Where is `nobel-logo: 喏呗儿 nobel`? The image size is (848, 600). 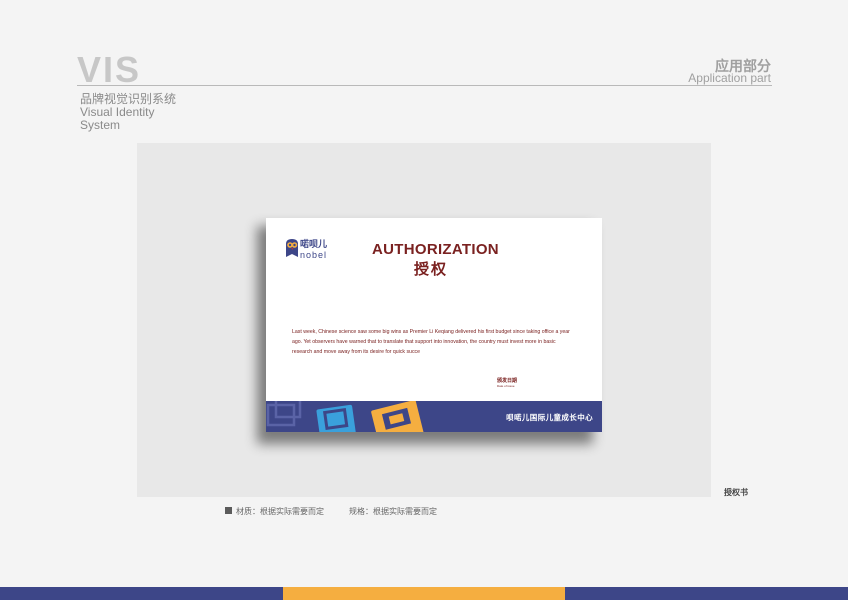 nobel-logo: 喏呗儿 nobel is located at coordinates (306, 249).